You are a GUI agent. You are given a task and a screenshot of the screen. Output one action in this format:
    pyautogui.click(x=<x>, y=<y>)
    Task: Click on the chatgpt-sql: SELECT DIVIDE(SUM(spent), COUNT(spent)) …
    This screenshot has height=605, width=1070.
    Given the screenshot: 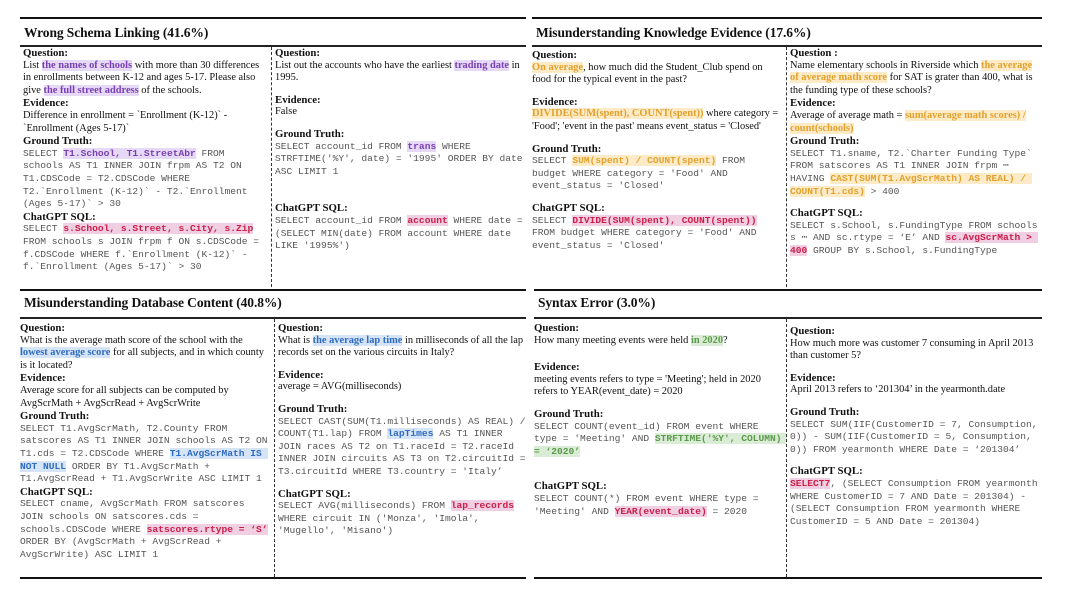 What is the action you would take?
    pyautogui.click(x=647, y=232)
    